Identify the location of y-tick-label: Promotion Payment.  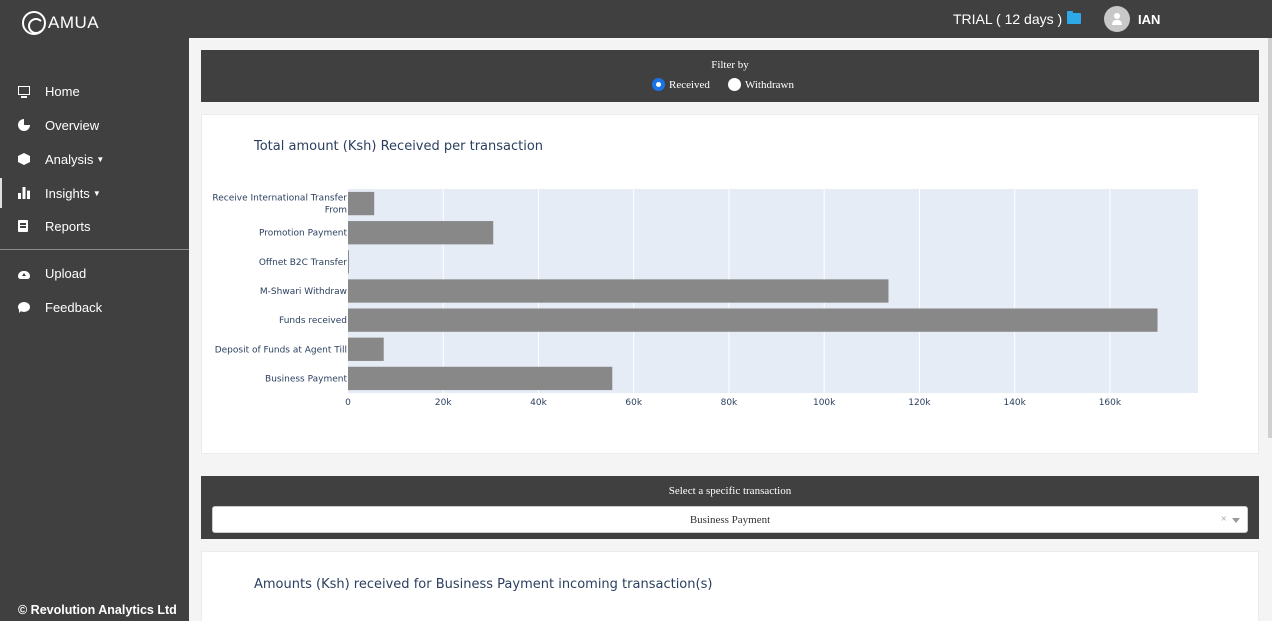
(303, 234).